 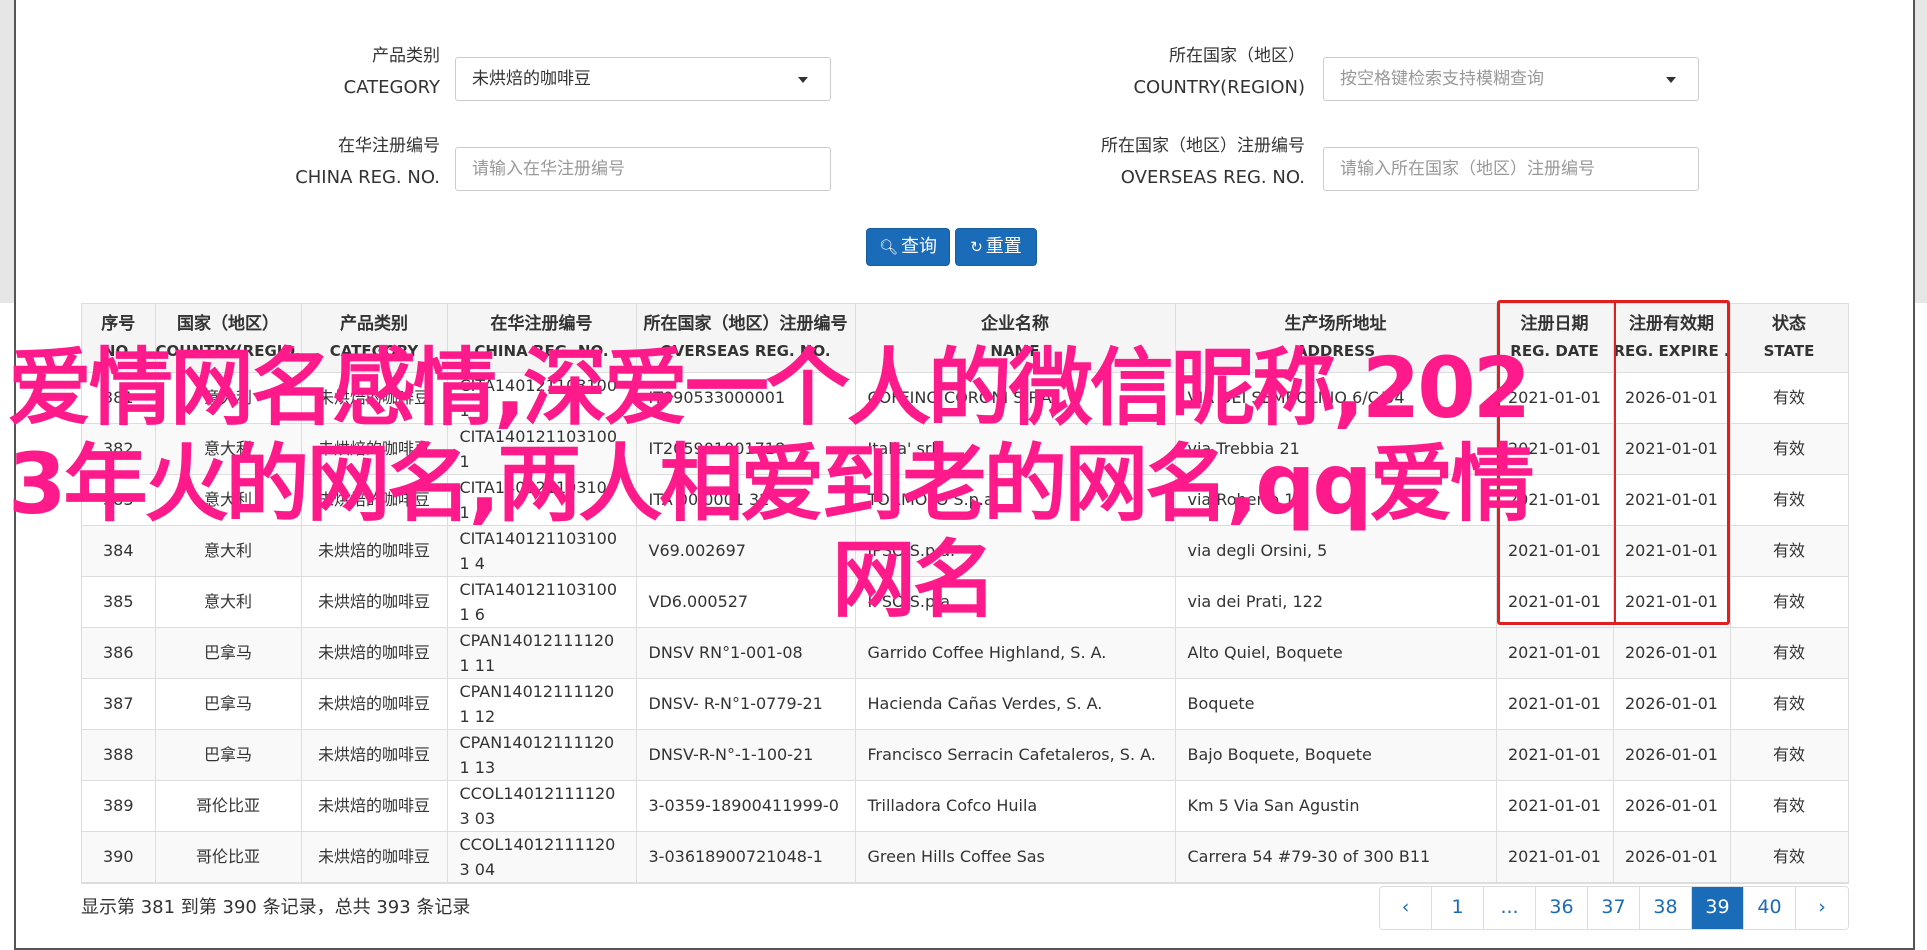 What do you see at coordinates (1562, 908) in the screenshot?
I see `page-button: 36` at bounding box center [1562, 908].